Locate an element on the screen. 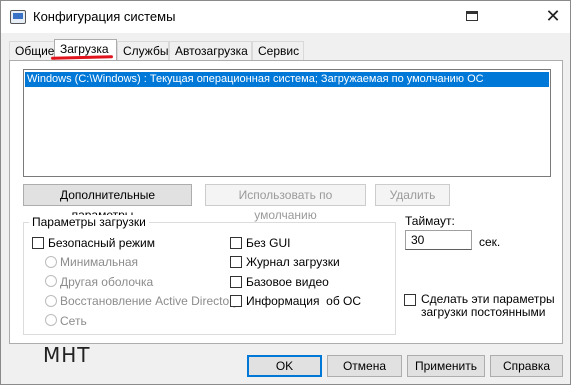 The width and height of the screenshot is (571, 385). safe-mode-checkbox is located at coordinates (38, 243).